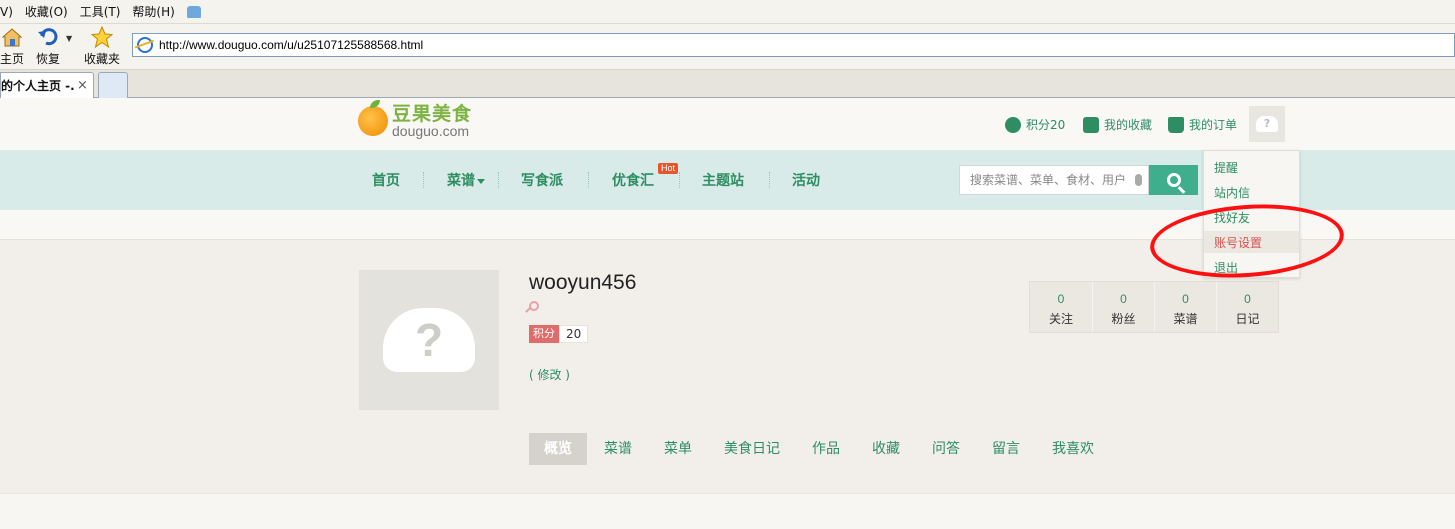 The height and width of the screenshot is (529, 1455). Describe the element at coordinates (544, 334) in the screenshot. I see `points-tag: 积分` at that location.